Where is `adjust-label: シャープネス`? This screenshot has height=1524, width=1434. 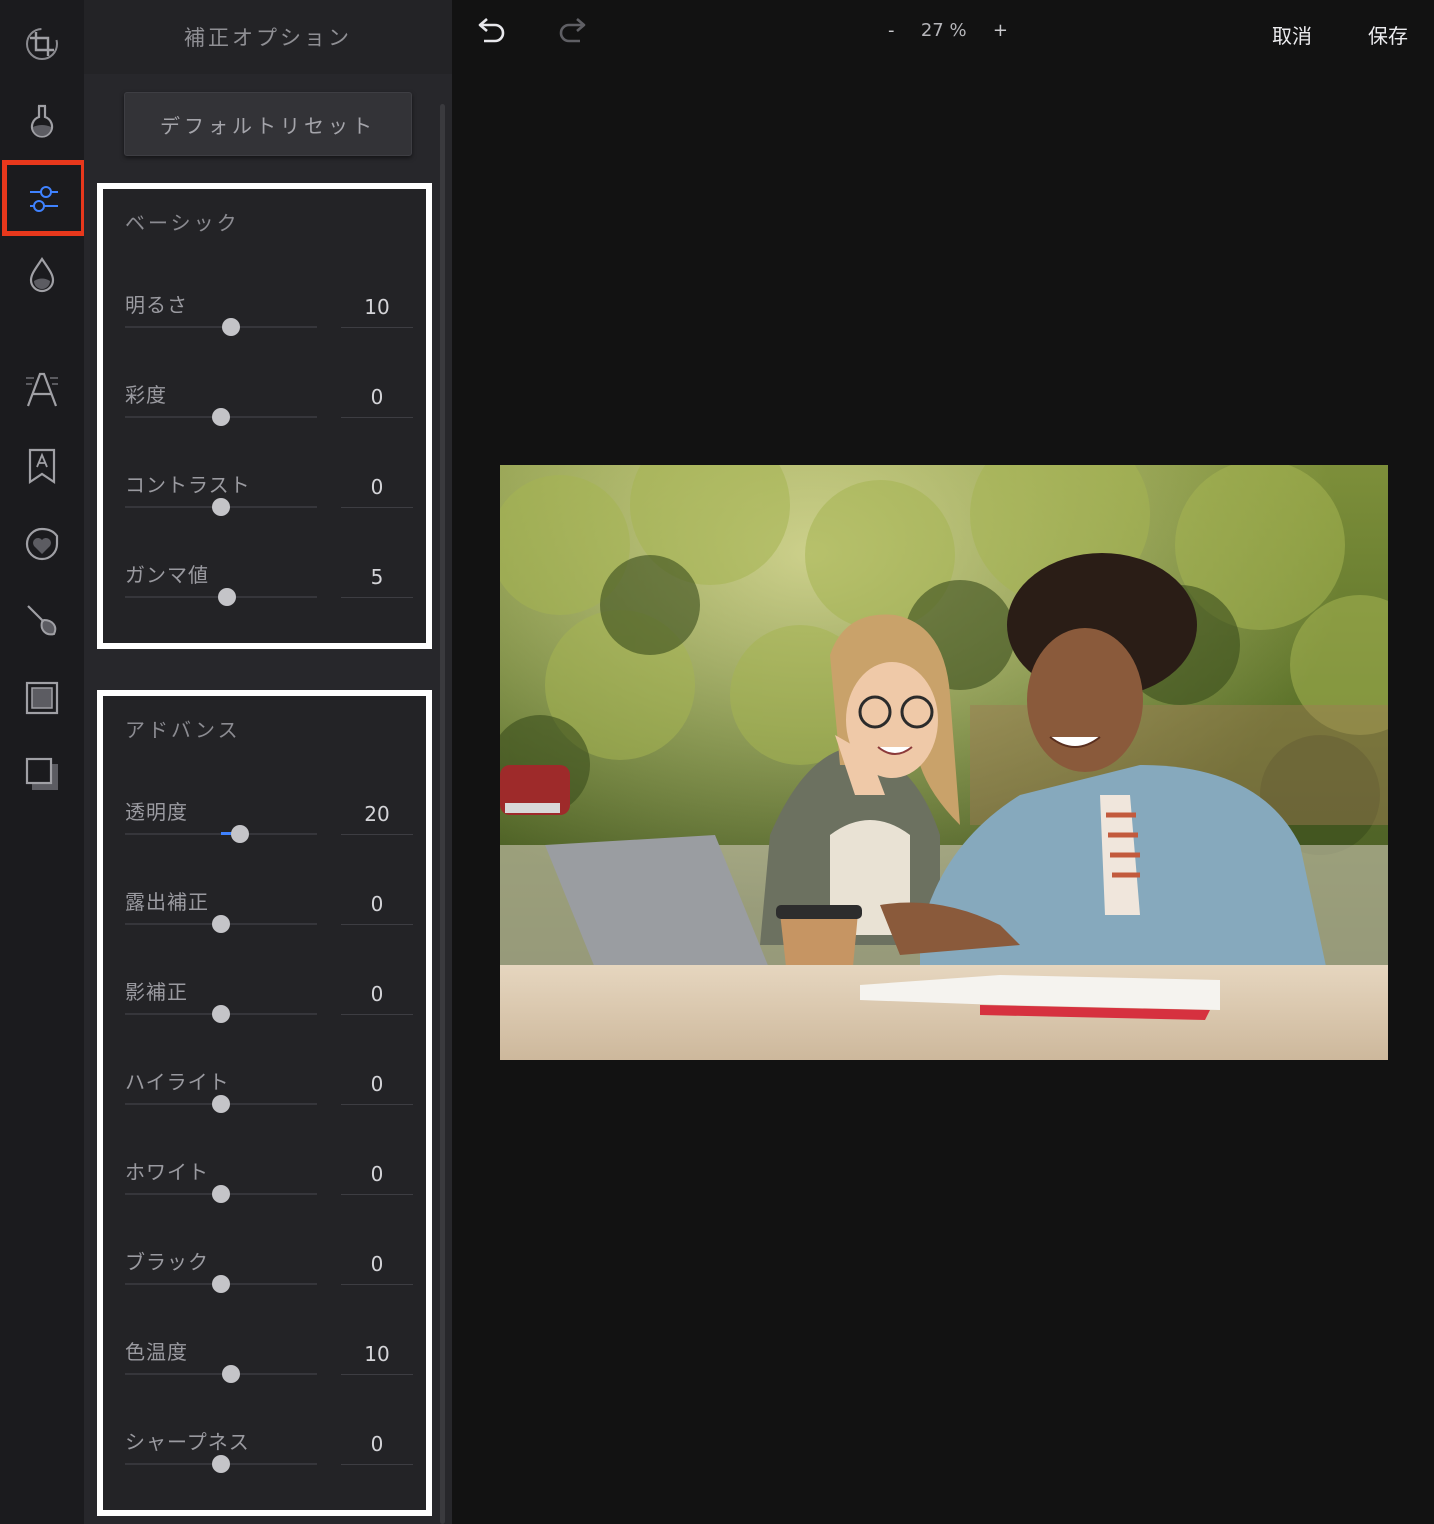
adjust-label: シャープネス is located at coordinates (187, 1442).